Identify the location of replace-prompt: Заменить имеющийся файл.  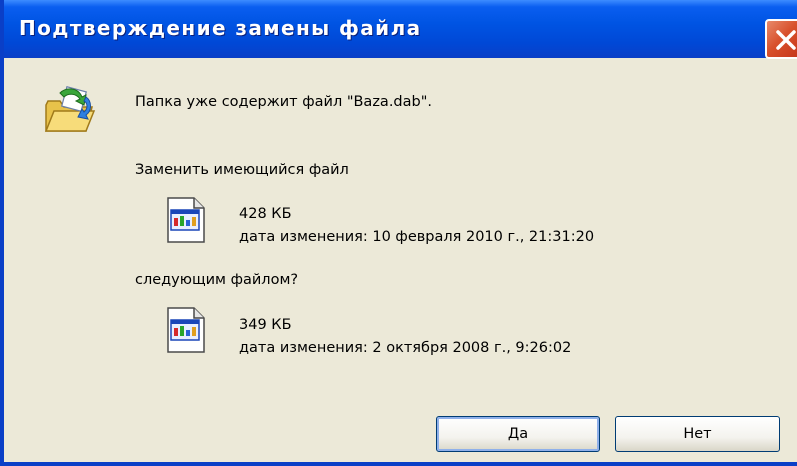
(242, 170).